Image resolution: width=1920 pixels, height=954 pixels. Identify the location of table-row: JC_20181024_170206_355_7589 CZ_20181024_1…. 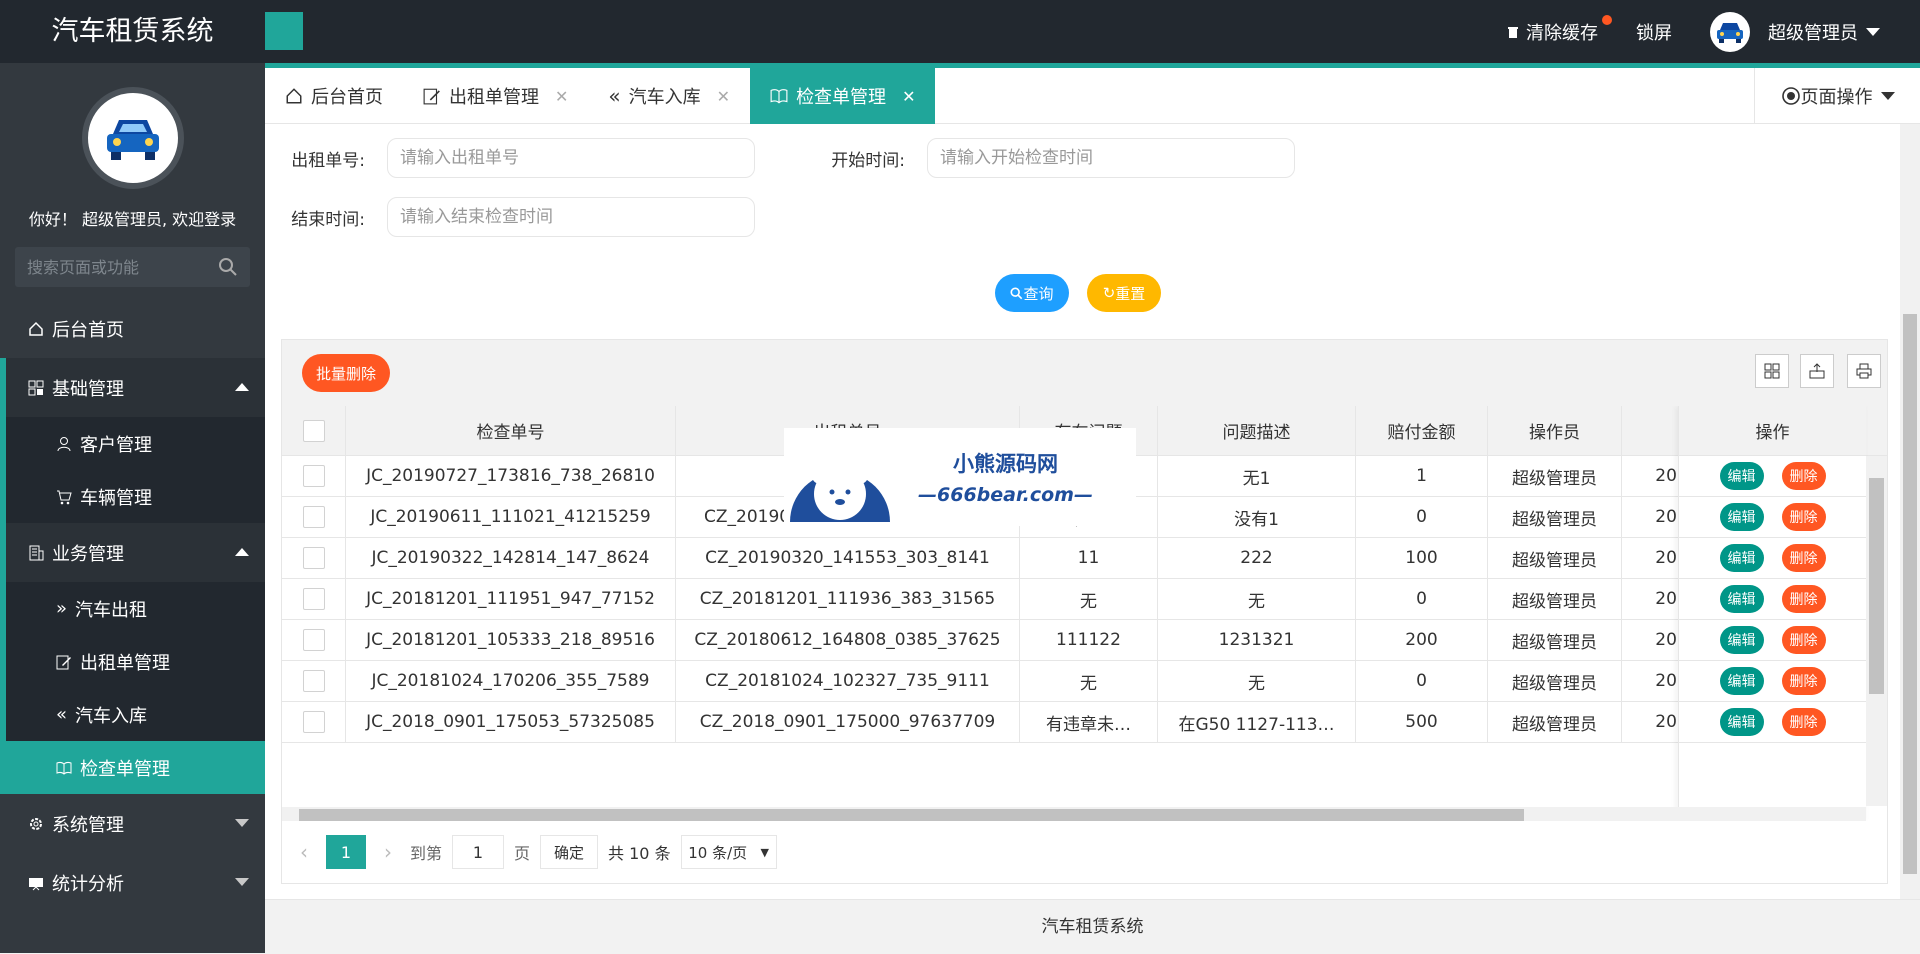
(1084, 681).